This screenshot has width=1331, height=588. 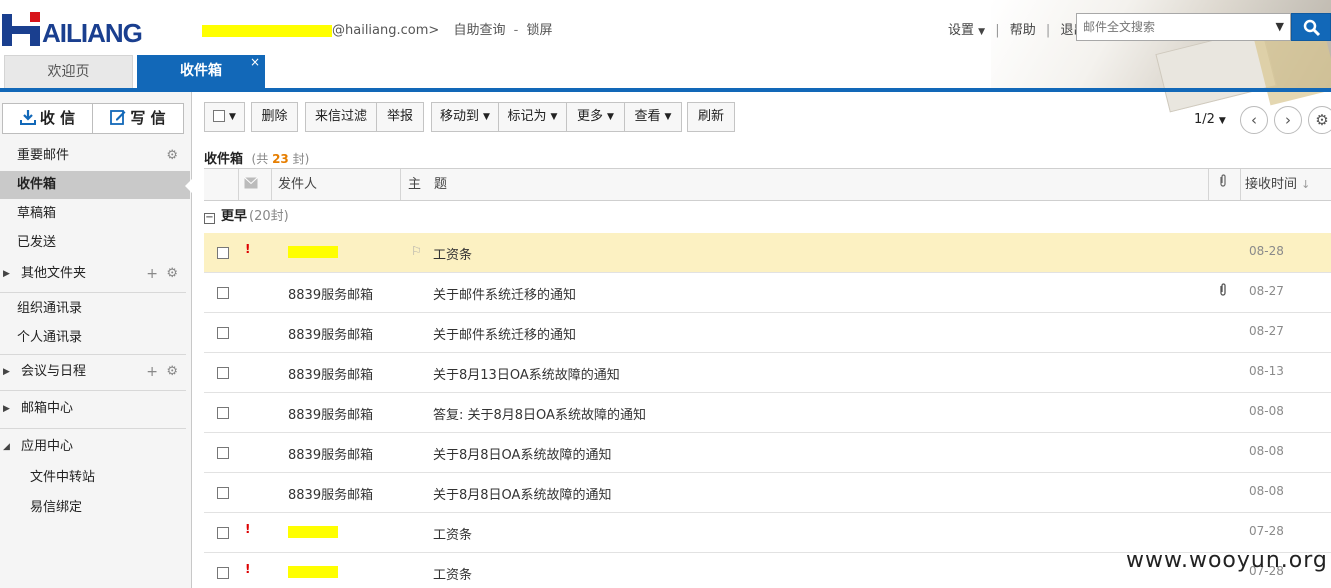 What do you see at coordinates (313, 251) in the screenshot?
I see `row-sender` at bounding box center [313, 251].